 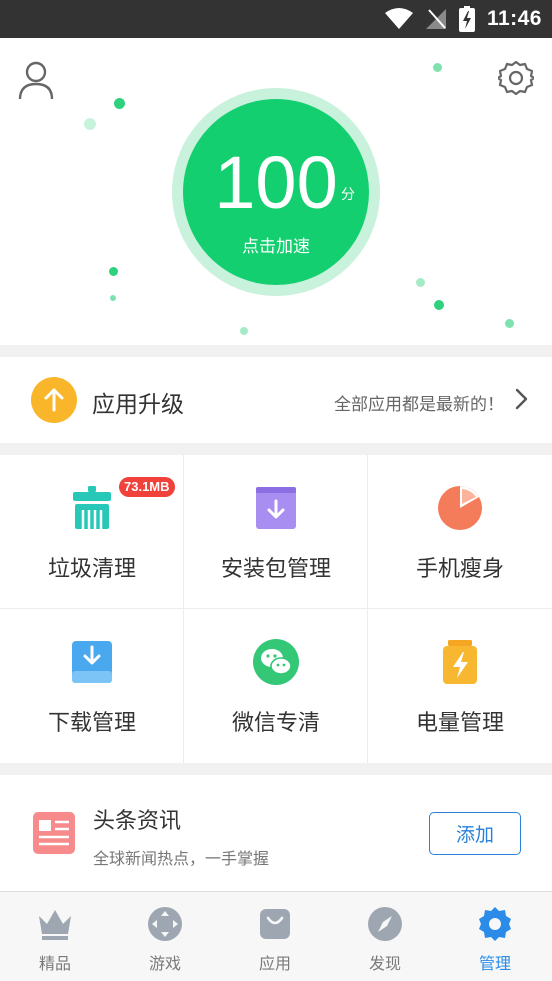 I want to click on tool-label: 电量管理, so click(x=459, y=723).